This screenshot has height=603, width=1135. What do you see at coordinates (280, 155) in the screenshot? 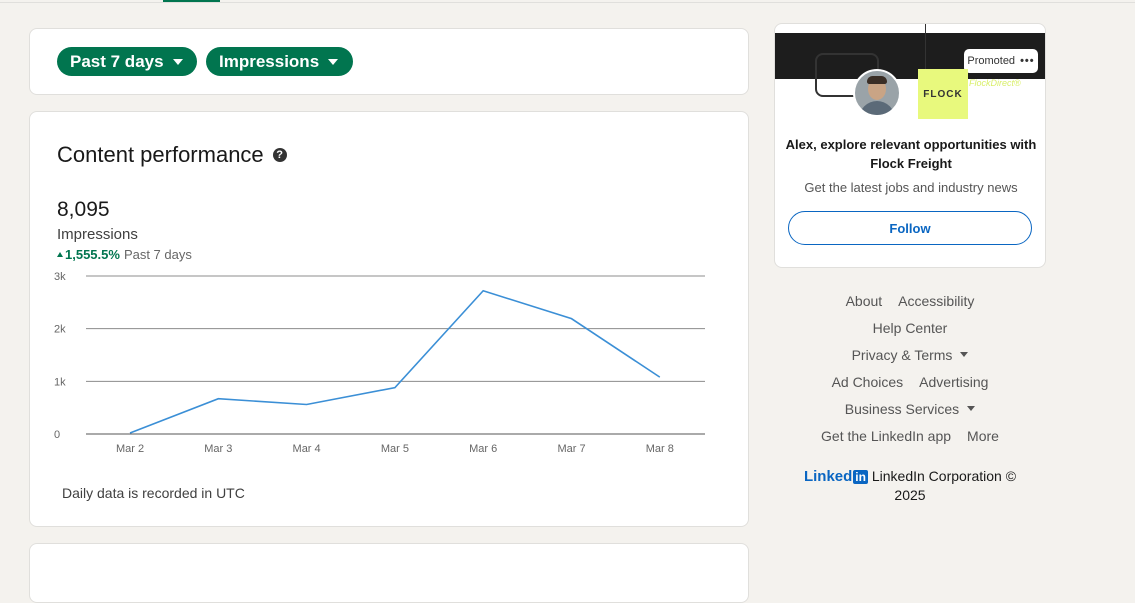
I see `question-icon: ?` at bounding box center [280, 155].